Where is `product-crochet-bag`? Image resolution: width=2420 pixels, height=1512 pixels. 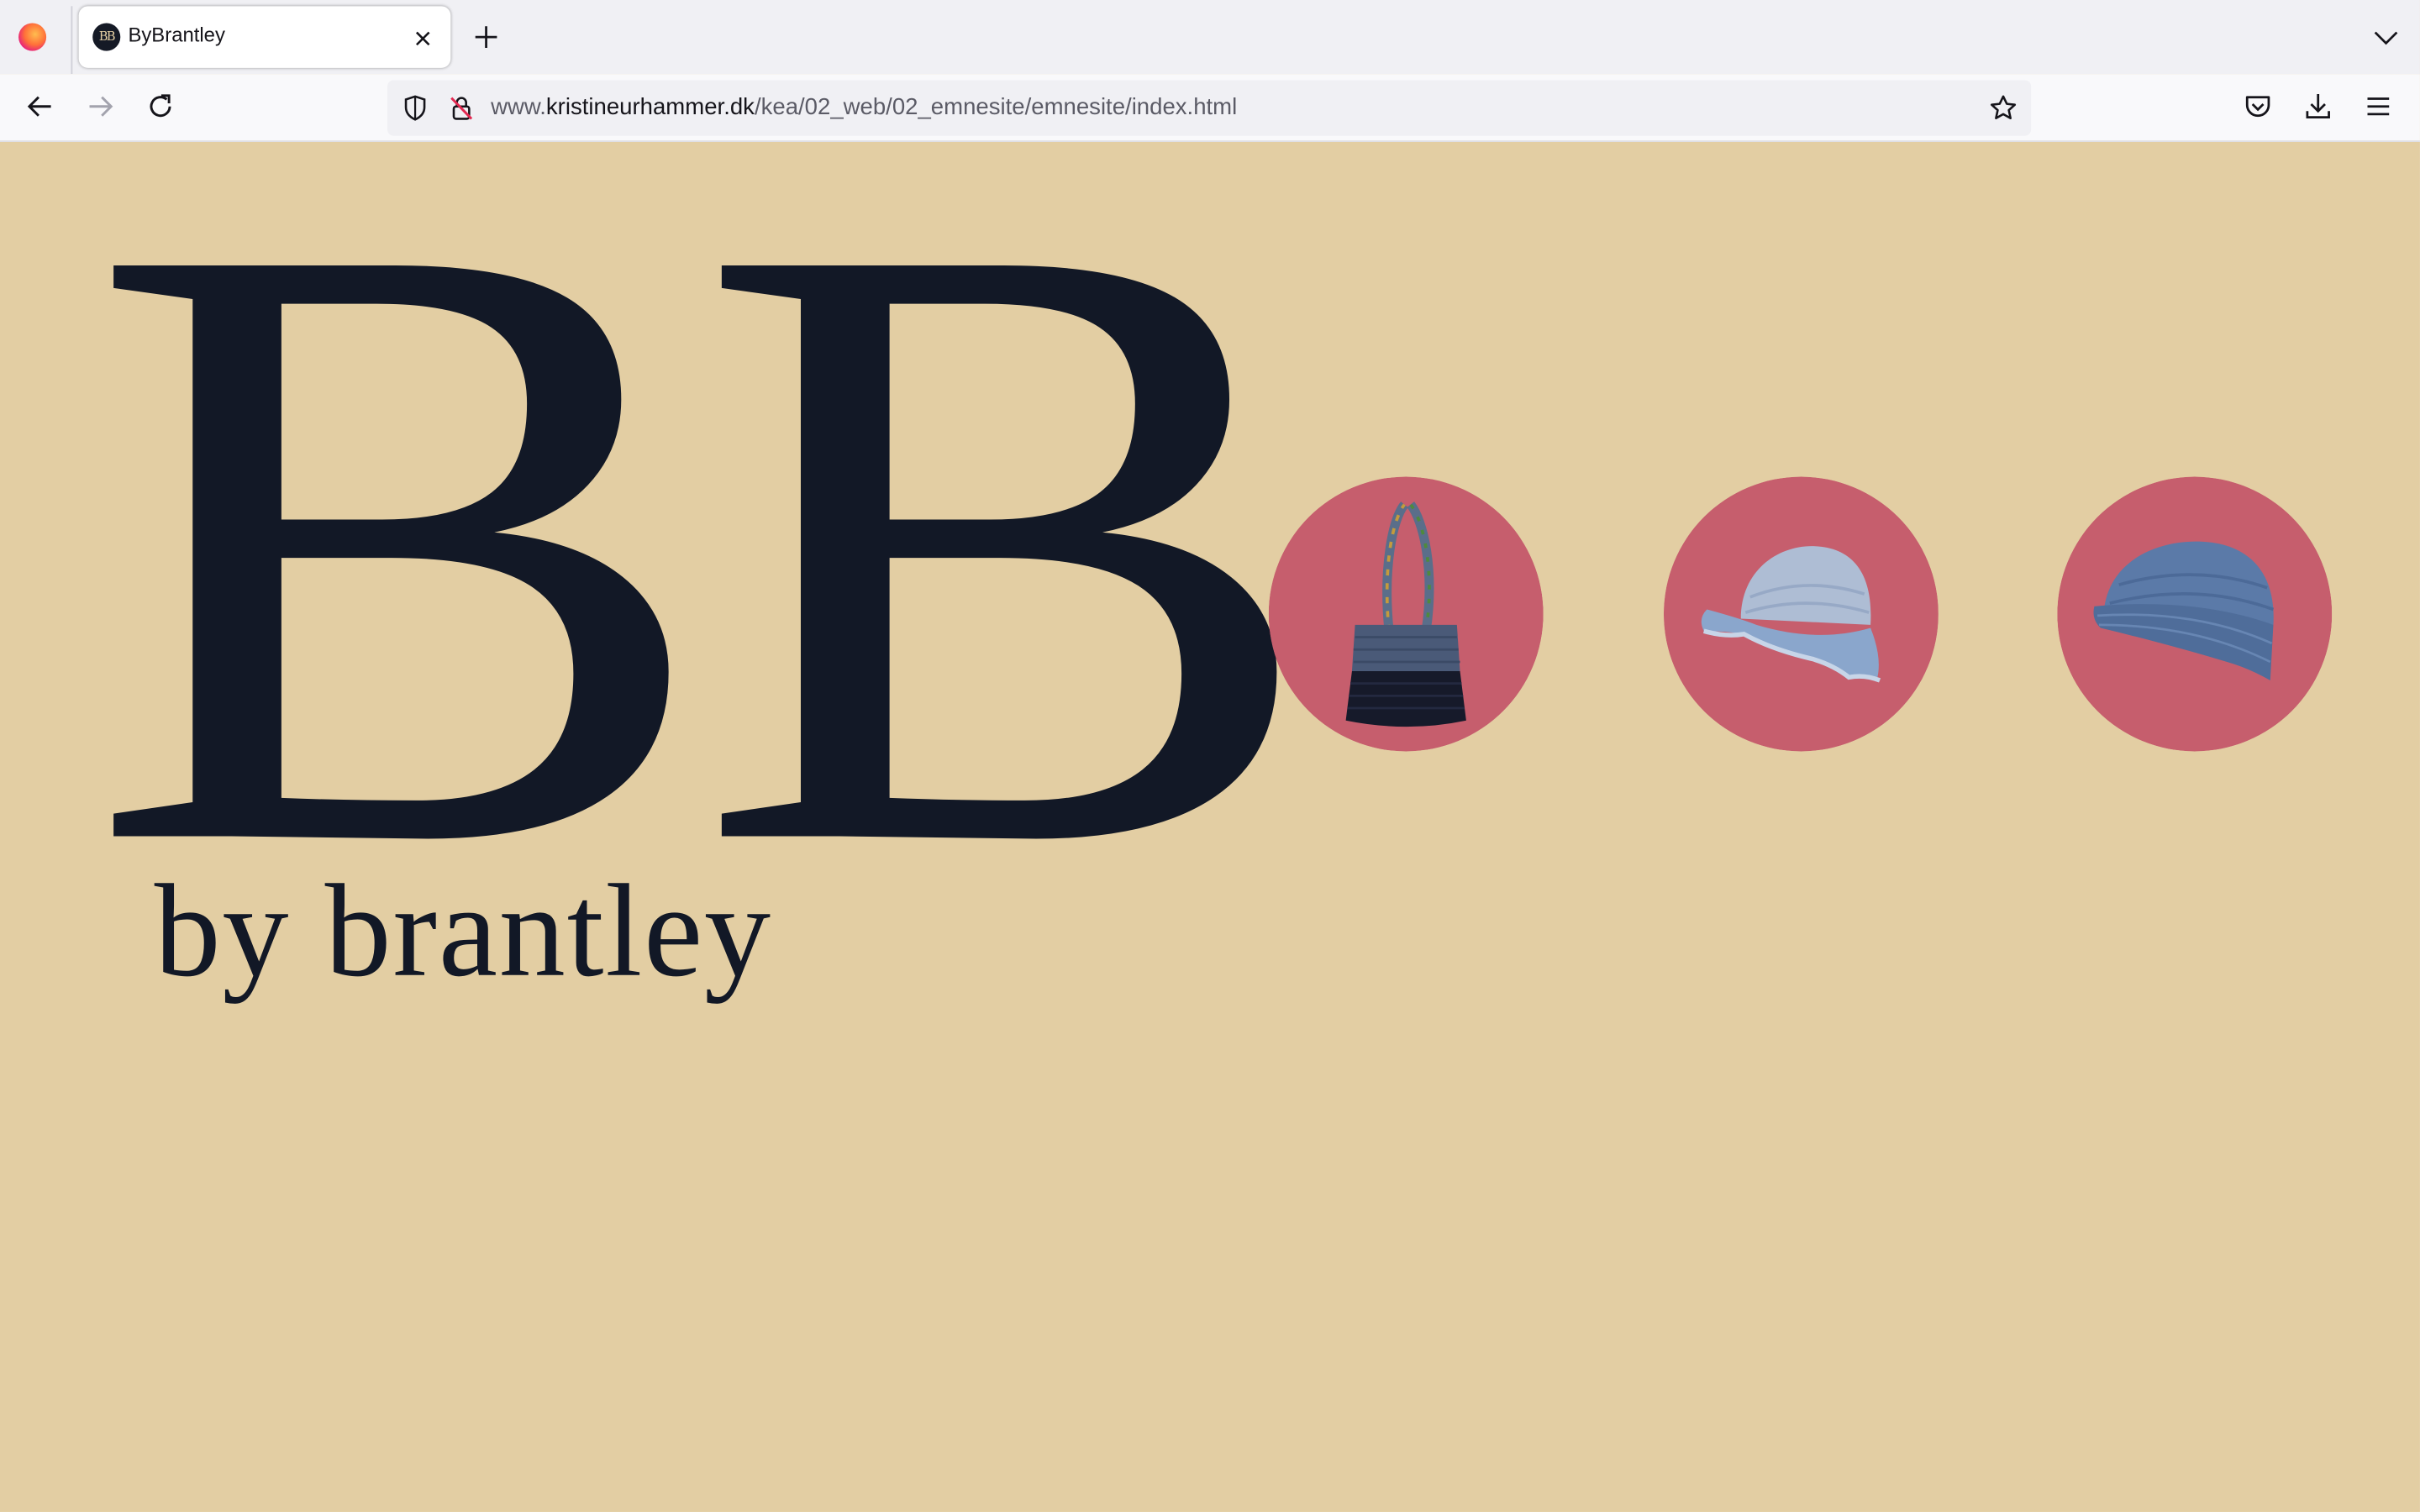
product-crochet-bag is located at coordinates (1406, 614).